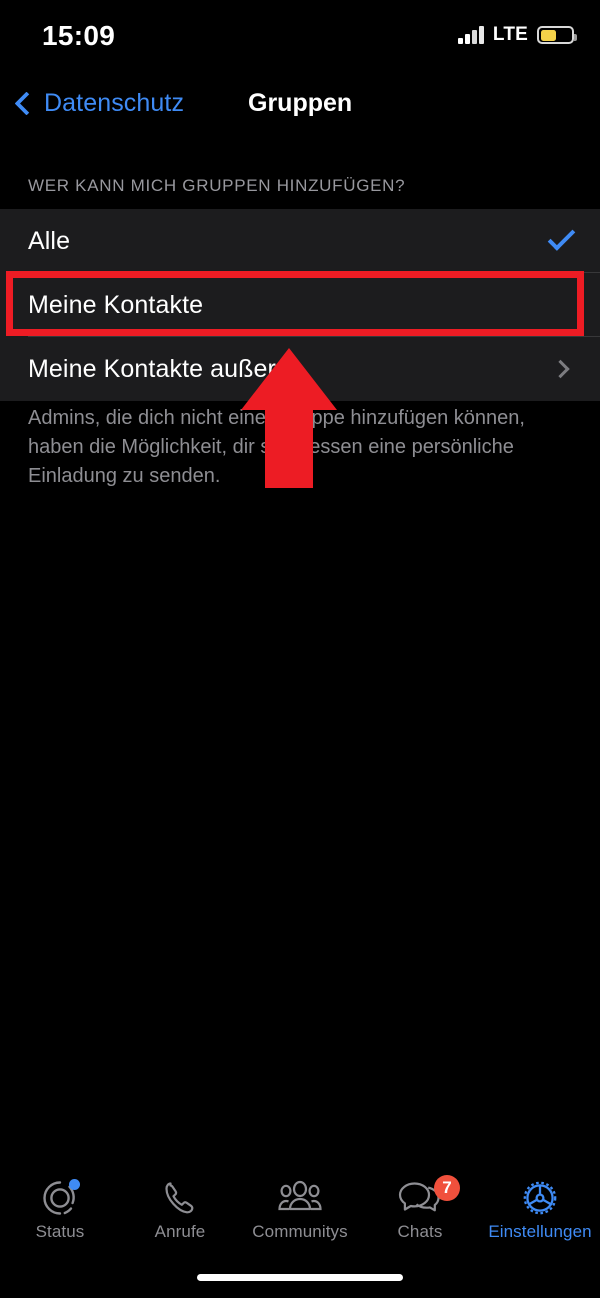 This screenshot has height=1298, width=600. I want to click on page-title: Gruppen, so click(300, 102).